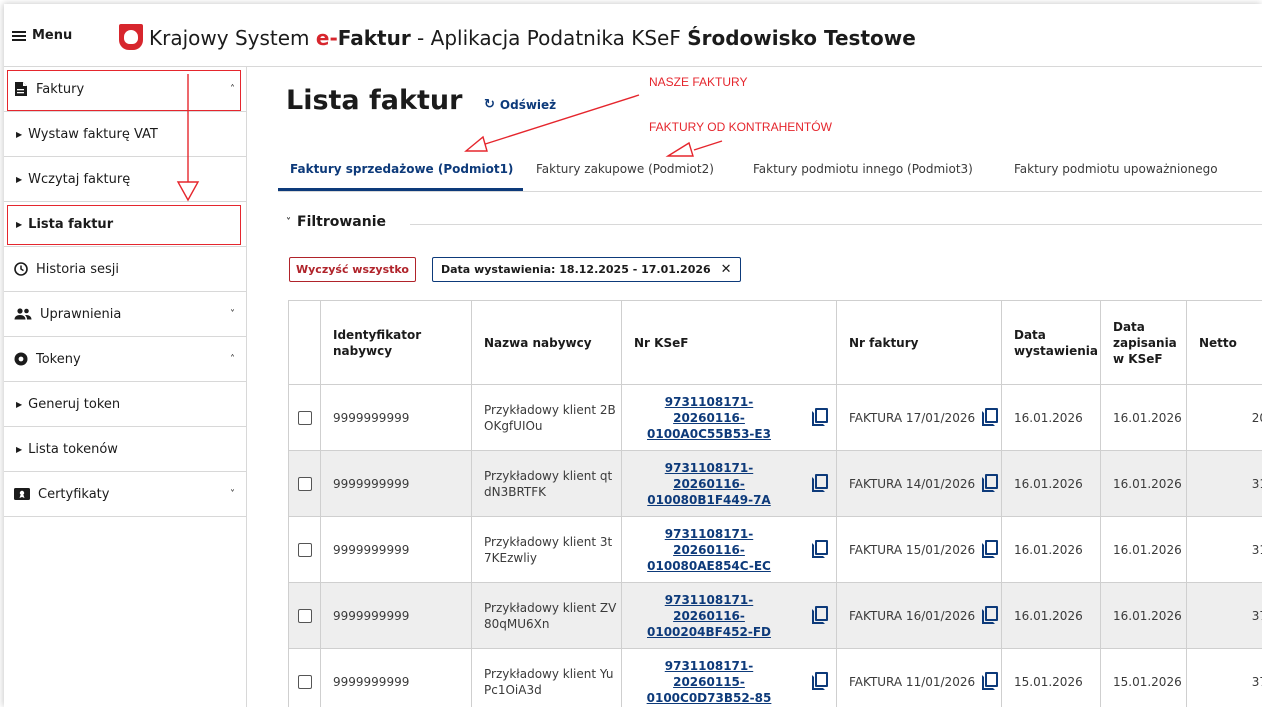  I want to click on header-net: Netto, so click(1224, 342).